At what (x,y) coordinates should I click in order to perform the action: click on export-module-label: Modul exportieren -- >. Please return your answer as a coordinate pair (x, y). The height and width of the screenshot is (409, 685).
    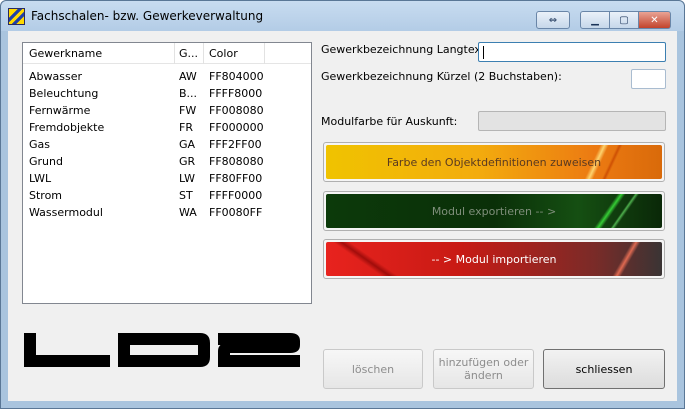
    Looking at the image, I should click on (494, 211).